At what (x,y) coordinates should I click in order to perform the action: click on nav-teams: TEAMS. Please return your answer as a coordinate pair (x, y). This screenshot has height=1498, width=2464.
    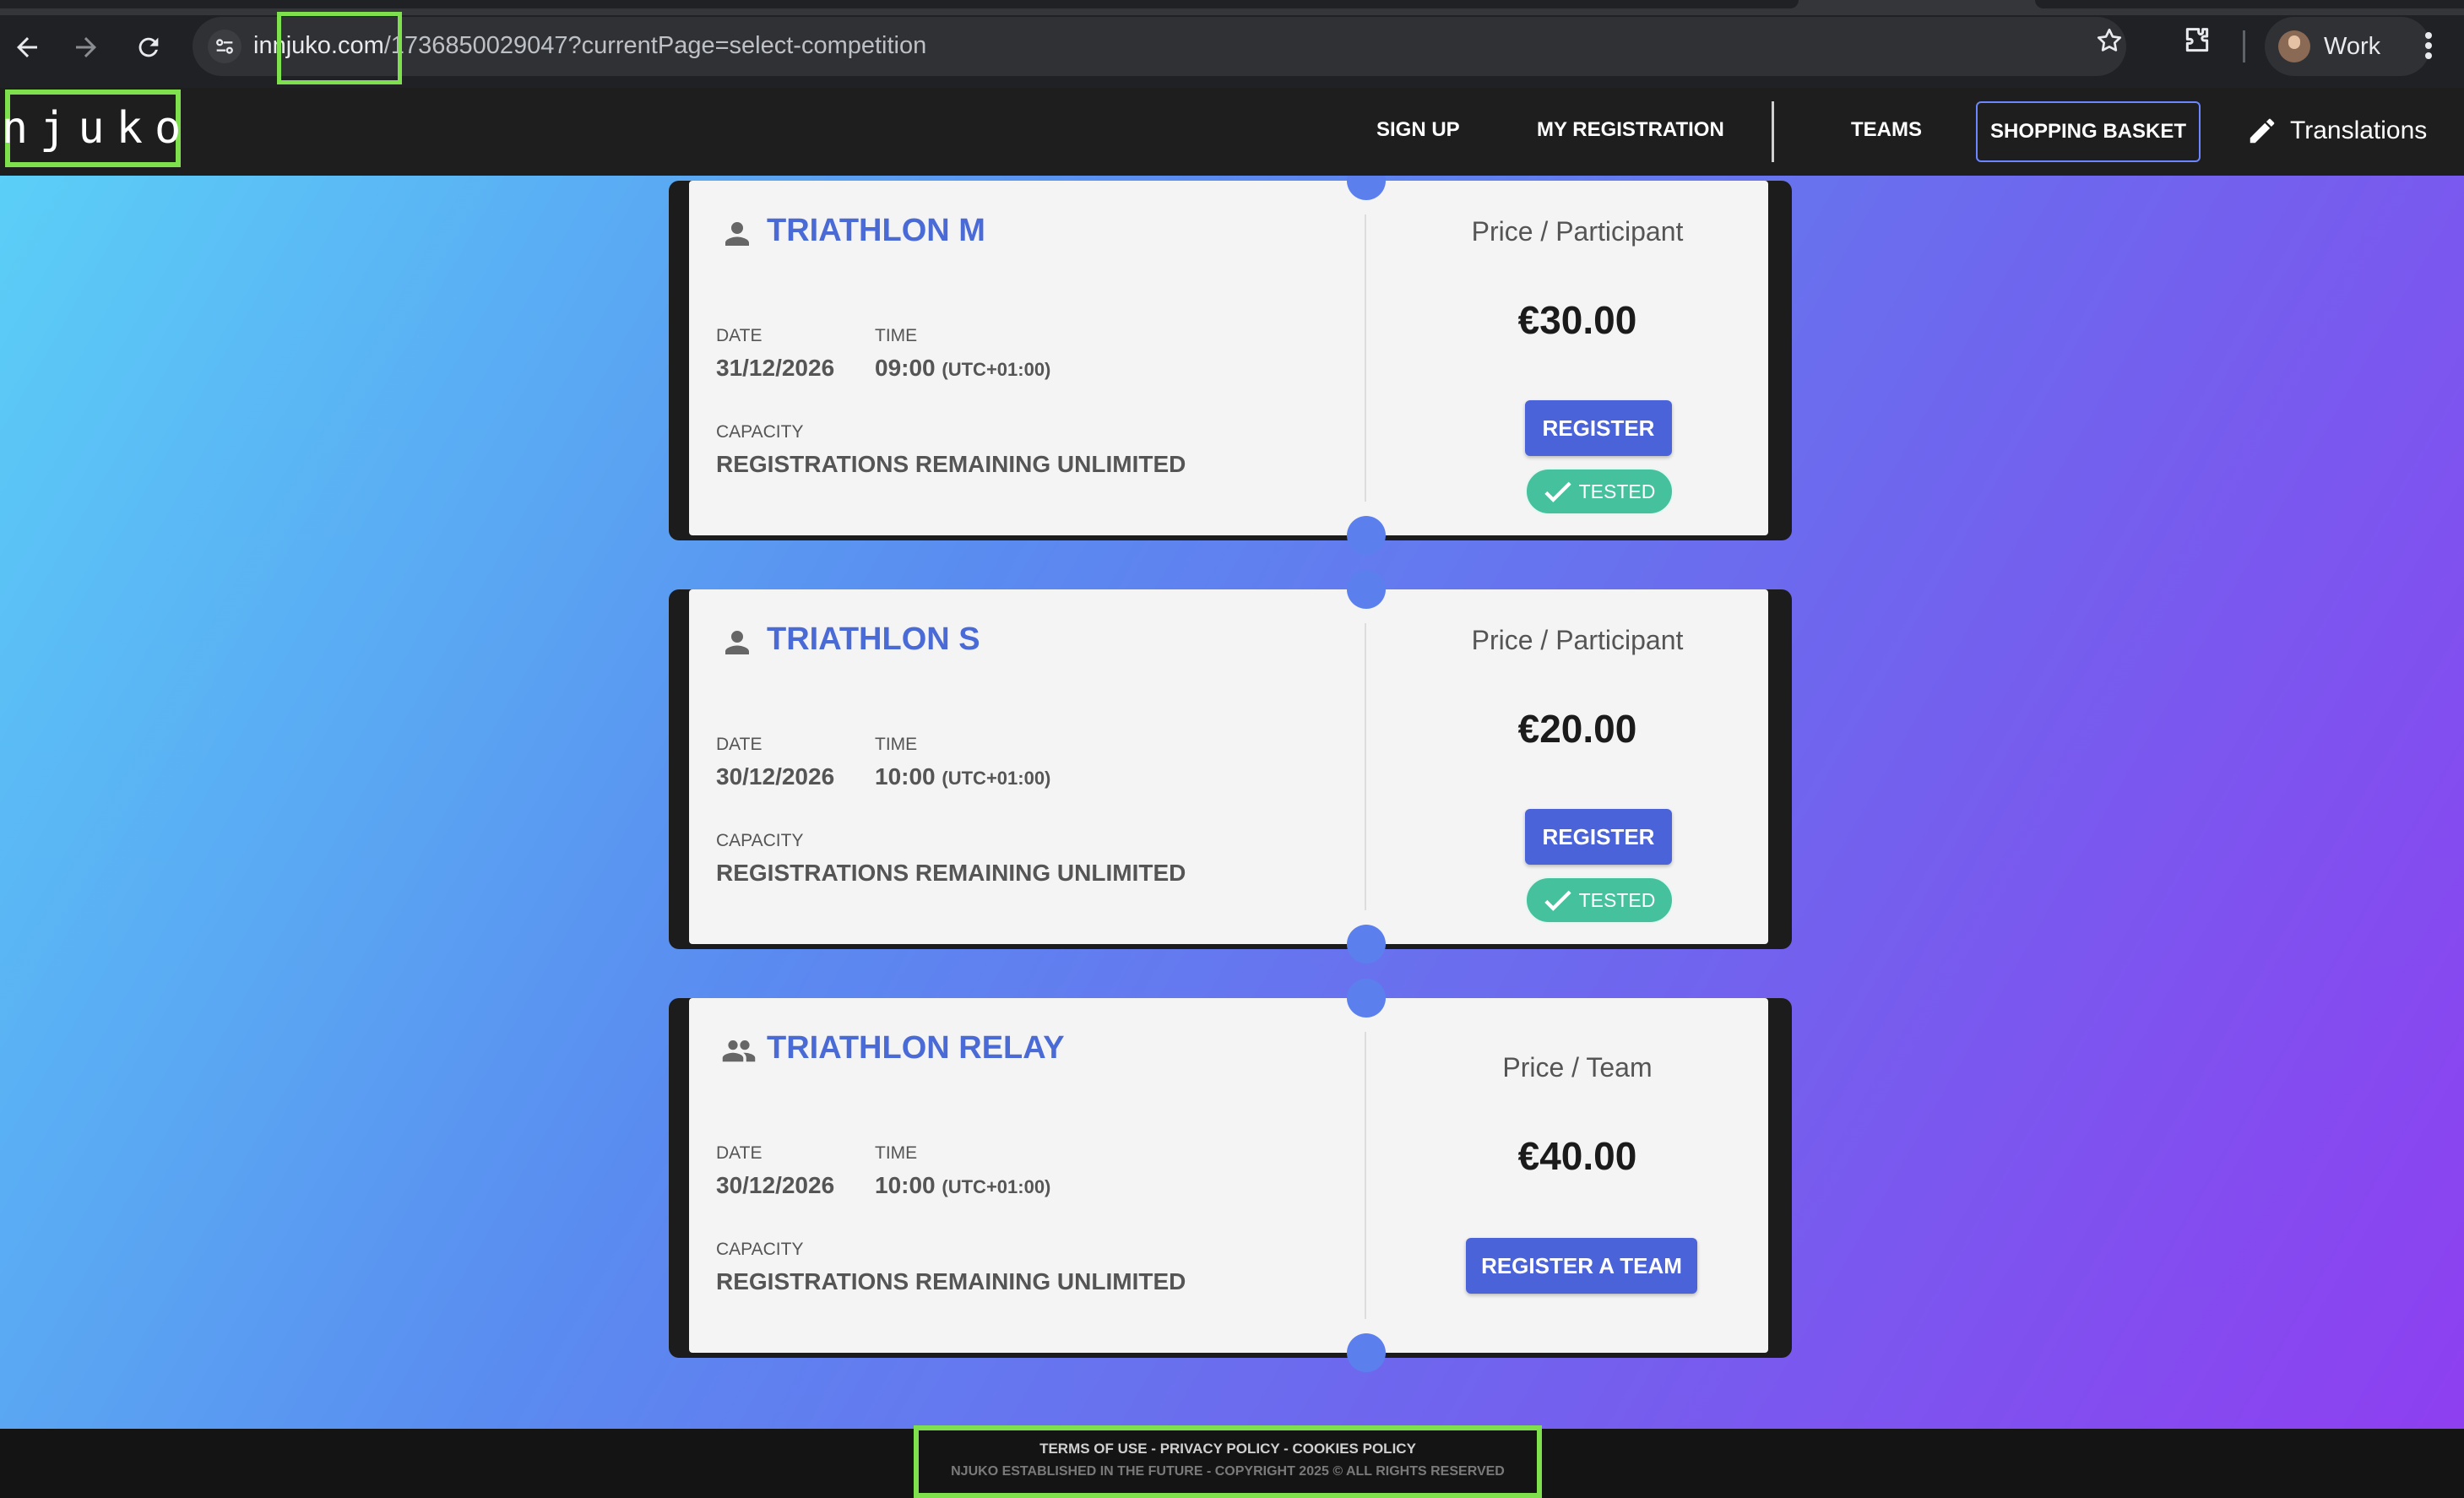
    Looking at the image, I should click on (1886, 130).